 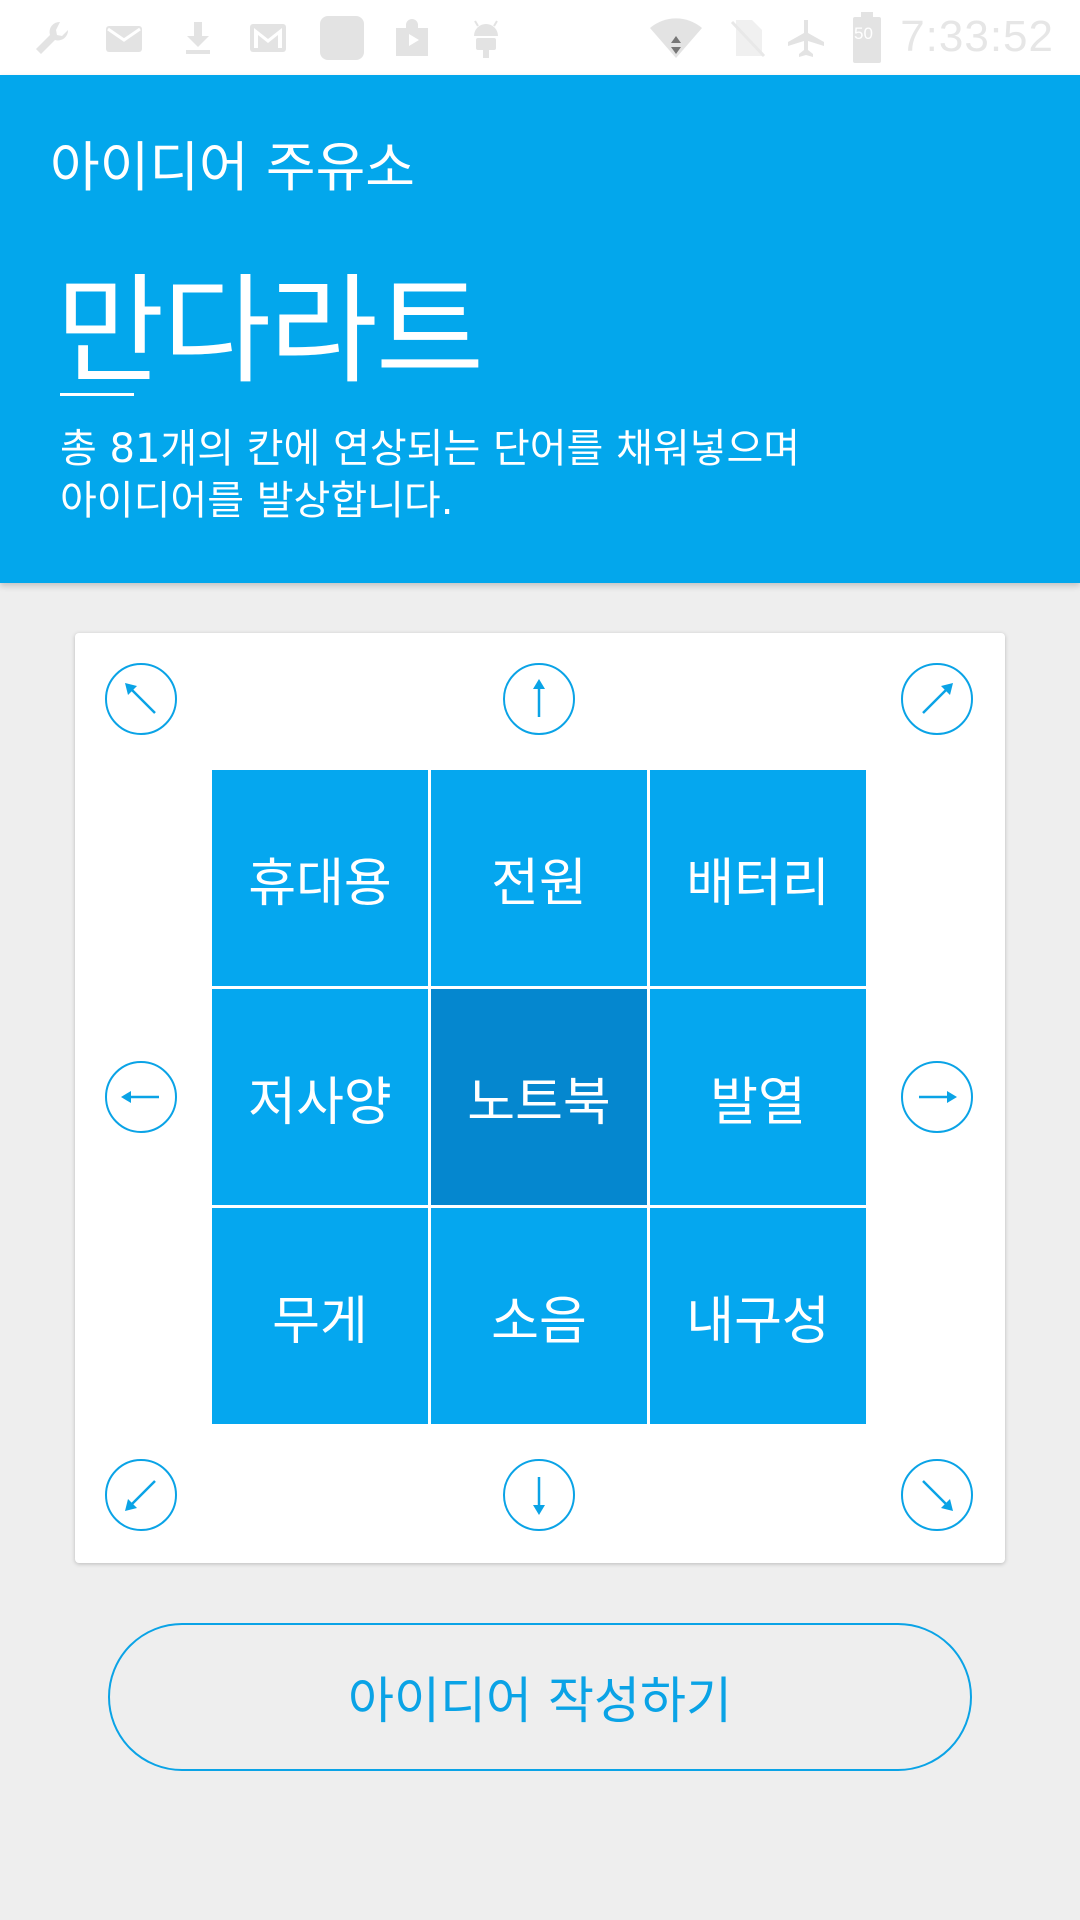 I want to click on grid-cell: 저사양, so click(x=320, y=1097).